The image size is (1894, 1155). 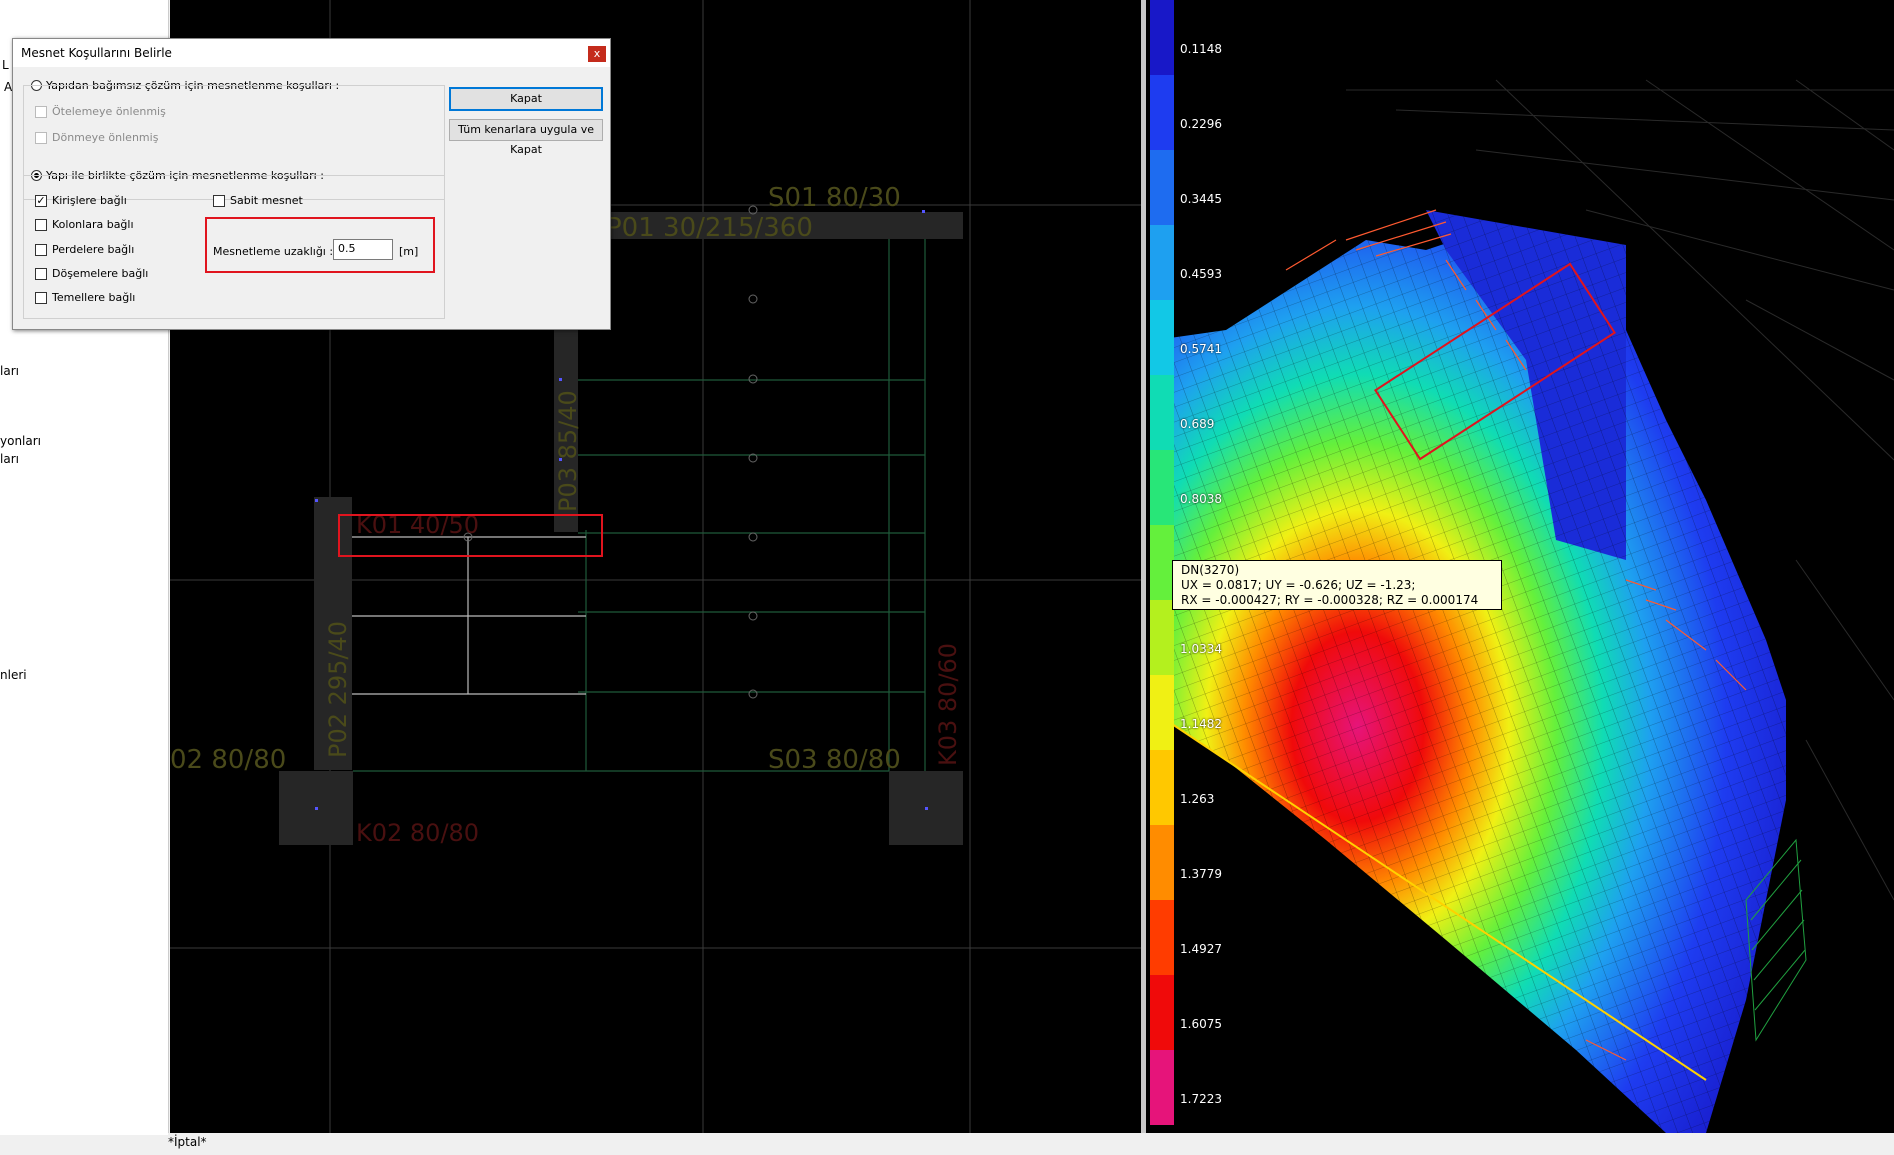 What do you see at coordinates (187, 1142) in the screenshot?
I see `status-text: *İptal*` at bounding box center [187, 1142].